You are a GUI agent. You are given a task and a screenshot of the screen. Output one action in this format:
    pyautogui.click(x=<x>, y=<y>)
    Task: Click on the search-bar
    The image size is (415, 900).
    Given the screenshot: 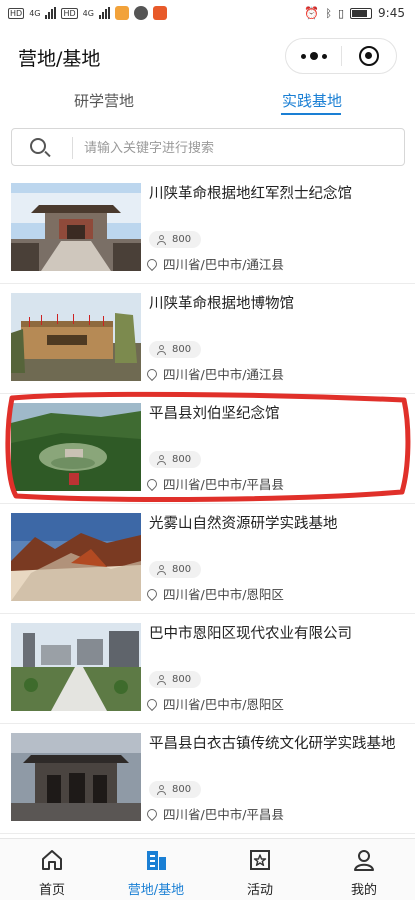 What is the action you would take?
    pyautogui.click(x=208, y=147)
    